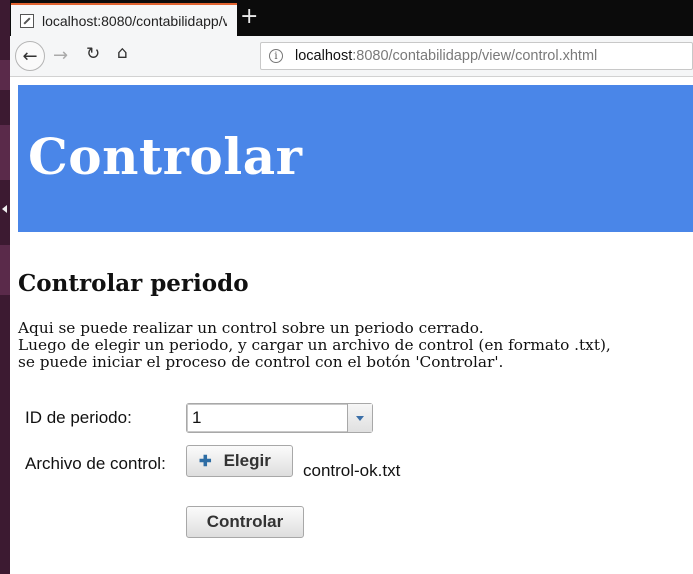  What do you see at coordinates (324, 56) in the screenshot?
I see `url-host: localhost` at bounding box center [324, 56].